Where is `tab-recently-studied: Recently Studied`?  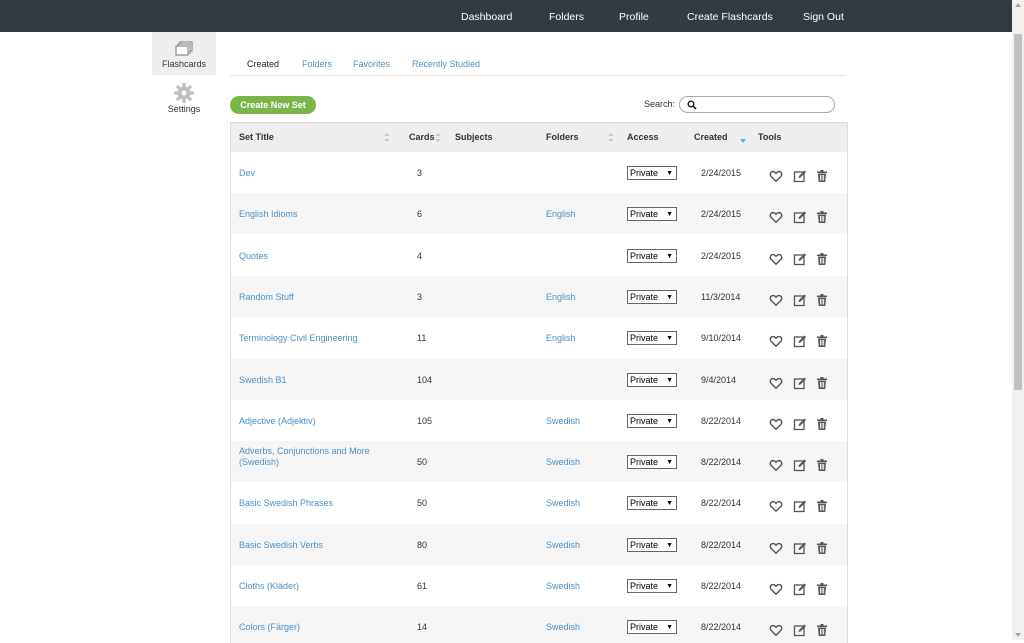 tab-recently-studied: Recently Studied is located at coordinates (446, 64).